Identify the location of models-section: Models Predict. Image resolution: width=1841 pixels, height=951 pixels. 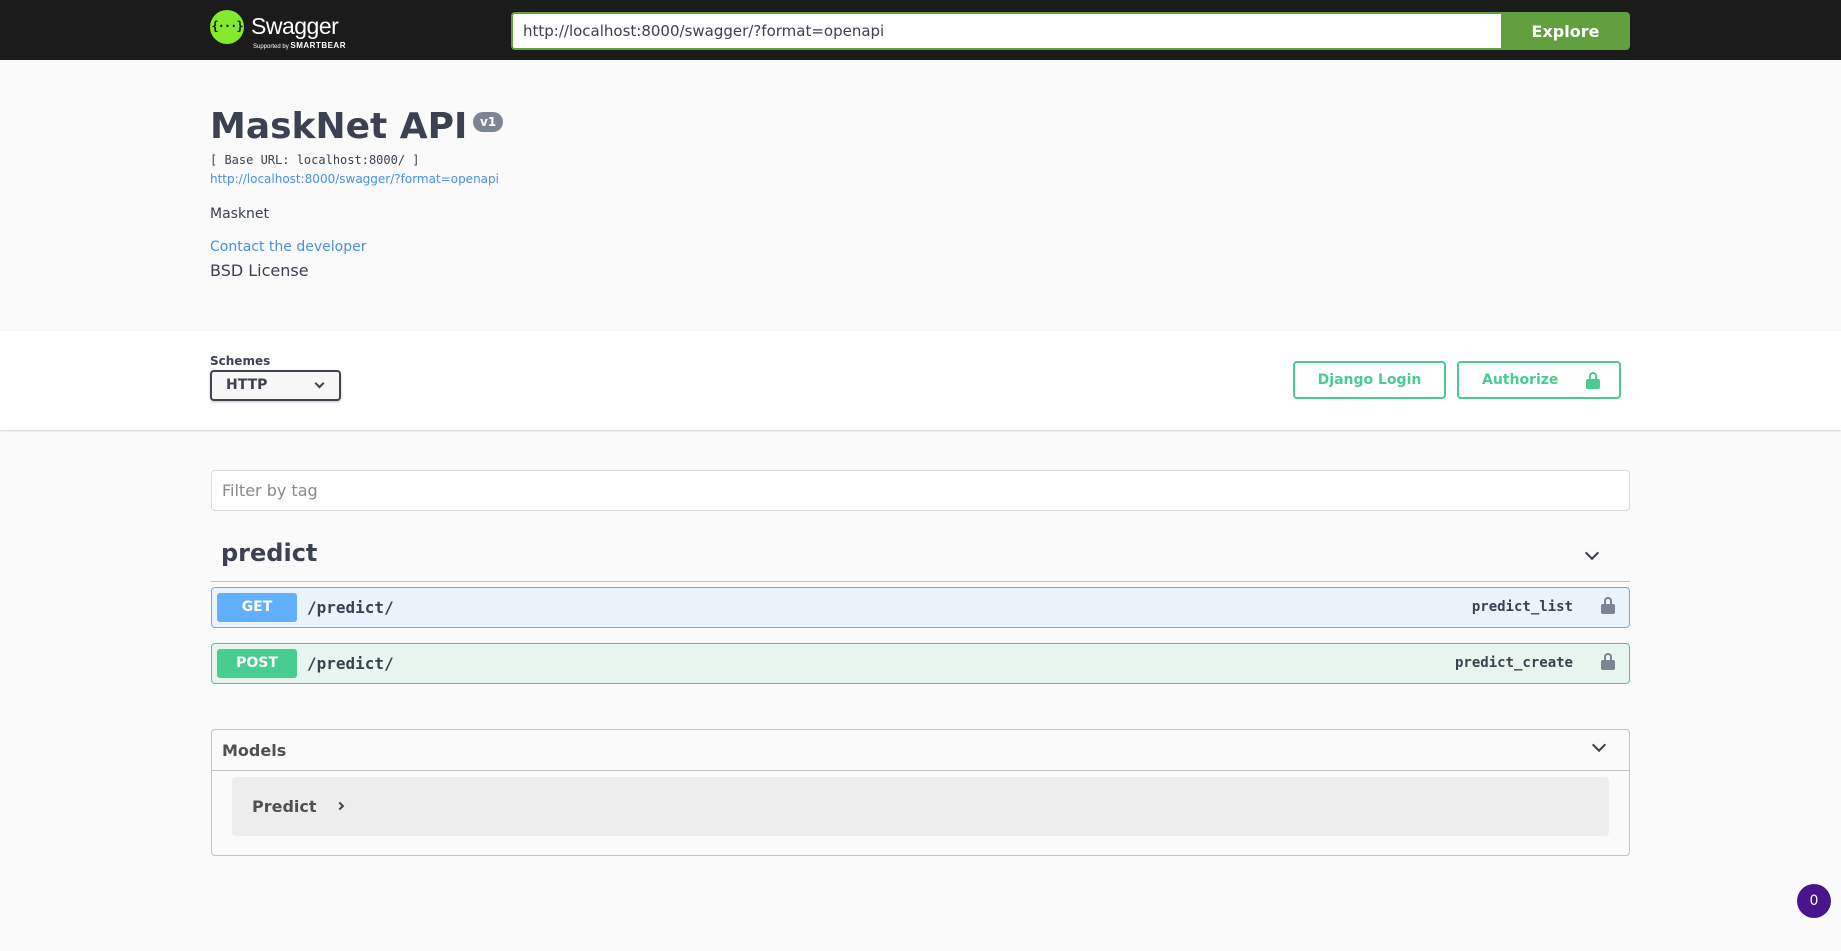
(920, 792).